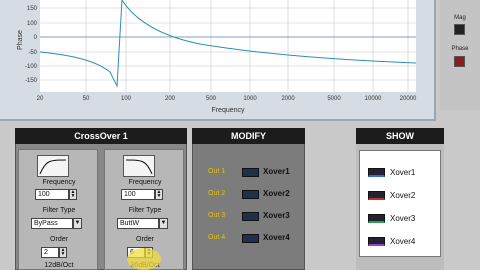 This screenshot has height=270, width=480. Describe the element at coordinates (40, 99) in the screenshot. I see `x-tick: 20` at that location.